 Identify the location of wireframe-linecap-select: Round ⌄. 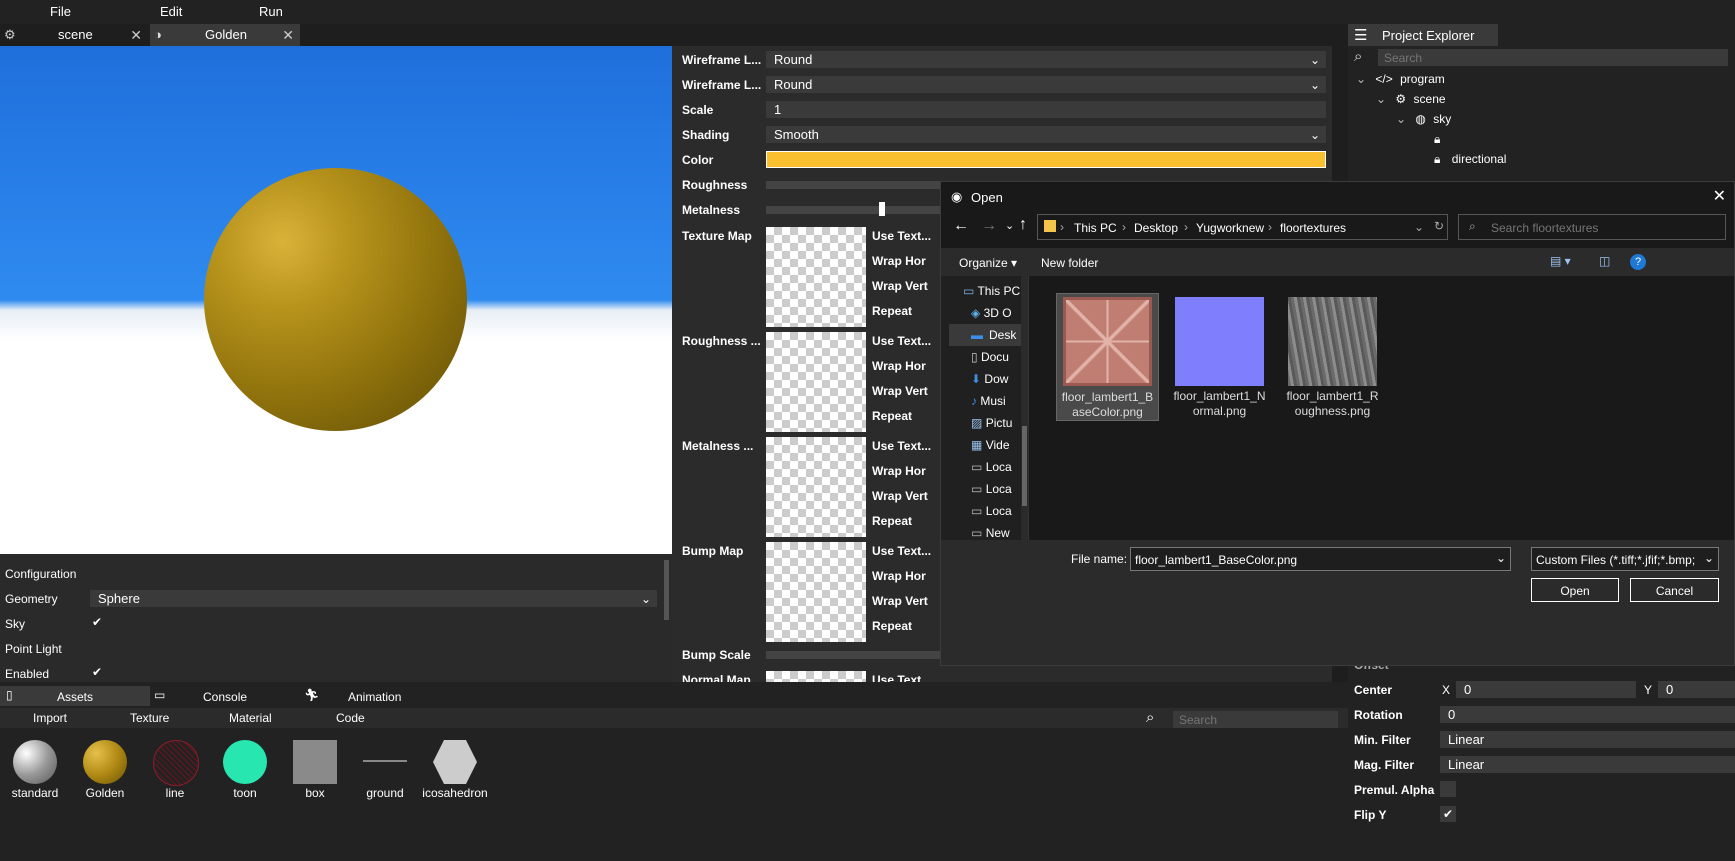
(1046, 59).